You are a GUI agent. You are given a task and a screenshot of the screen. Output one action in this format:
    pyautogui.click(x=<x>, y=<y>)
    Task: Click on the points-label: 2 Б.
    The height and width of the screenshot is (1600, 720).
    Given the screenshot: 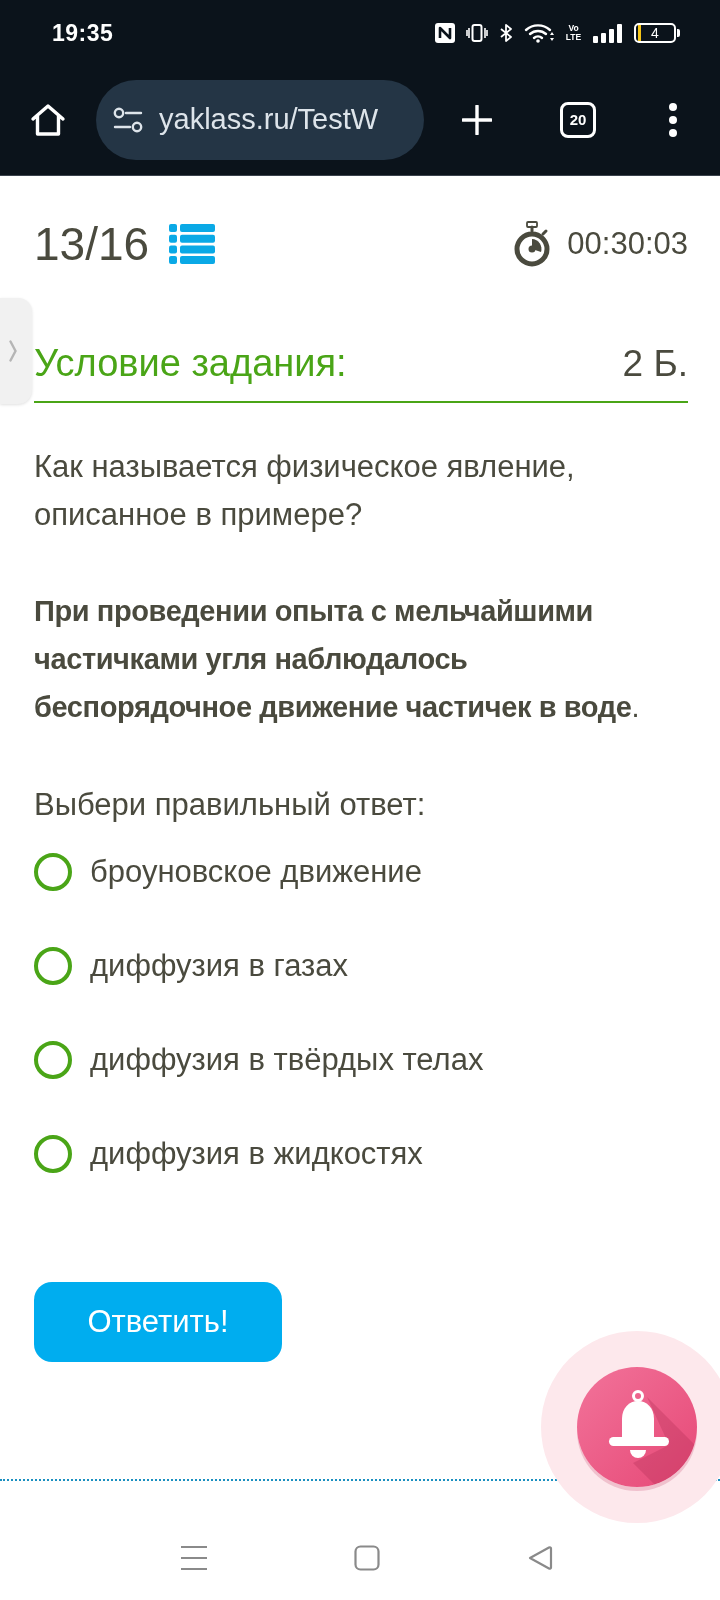 What is the action you would take?
    pyautogui.click(x=655, y=364)
    